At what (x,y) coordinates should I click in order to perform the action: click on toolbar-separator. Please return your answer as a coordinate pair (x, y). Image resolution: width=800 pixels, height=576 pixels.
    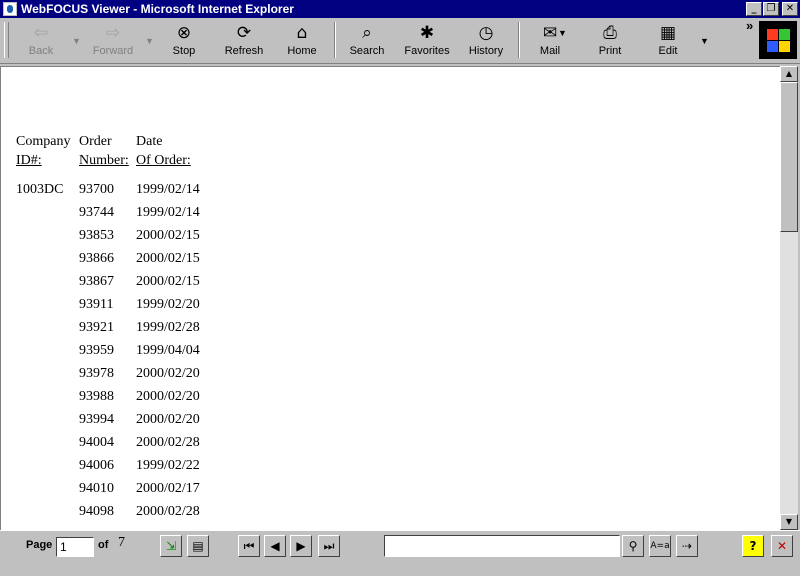
    Looking at the image, I should click on (335, 40).